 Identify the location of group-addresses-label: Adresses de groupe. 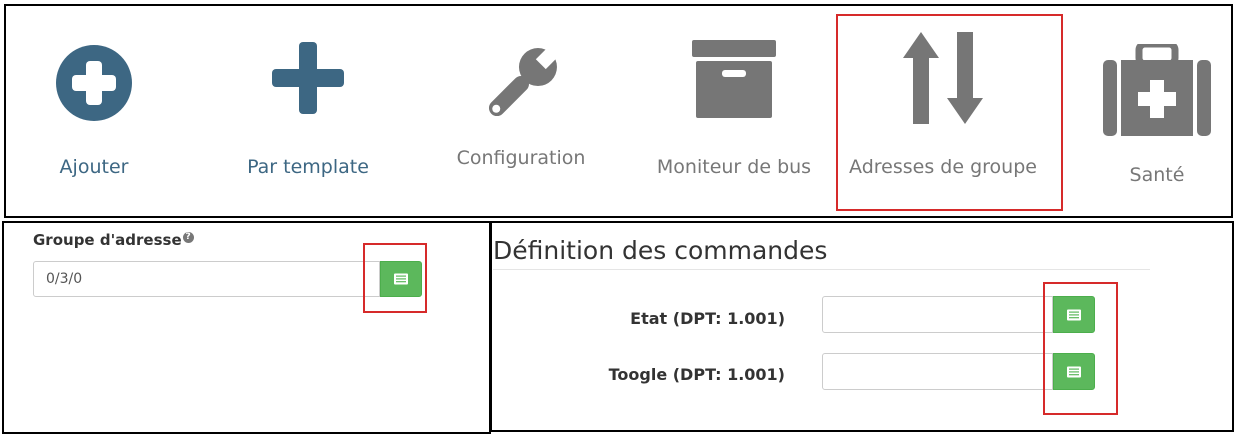
(943, 167).